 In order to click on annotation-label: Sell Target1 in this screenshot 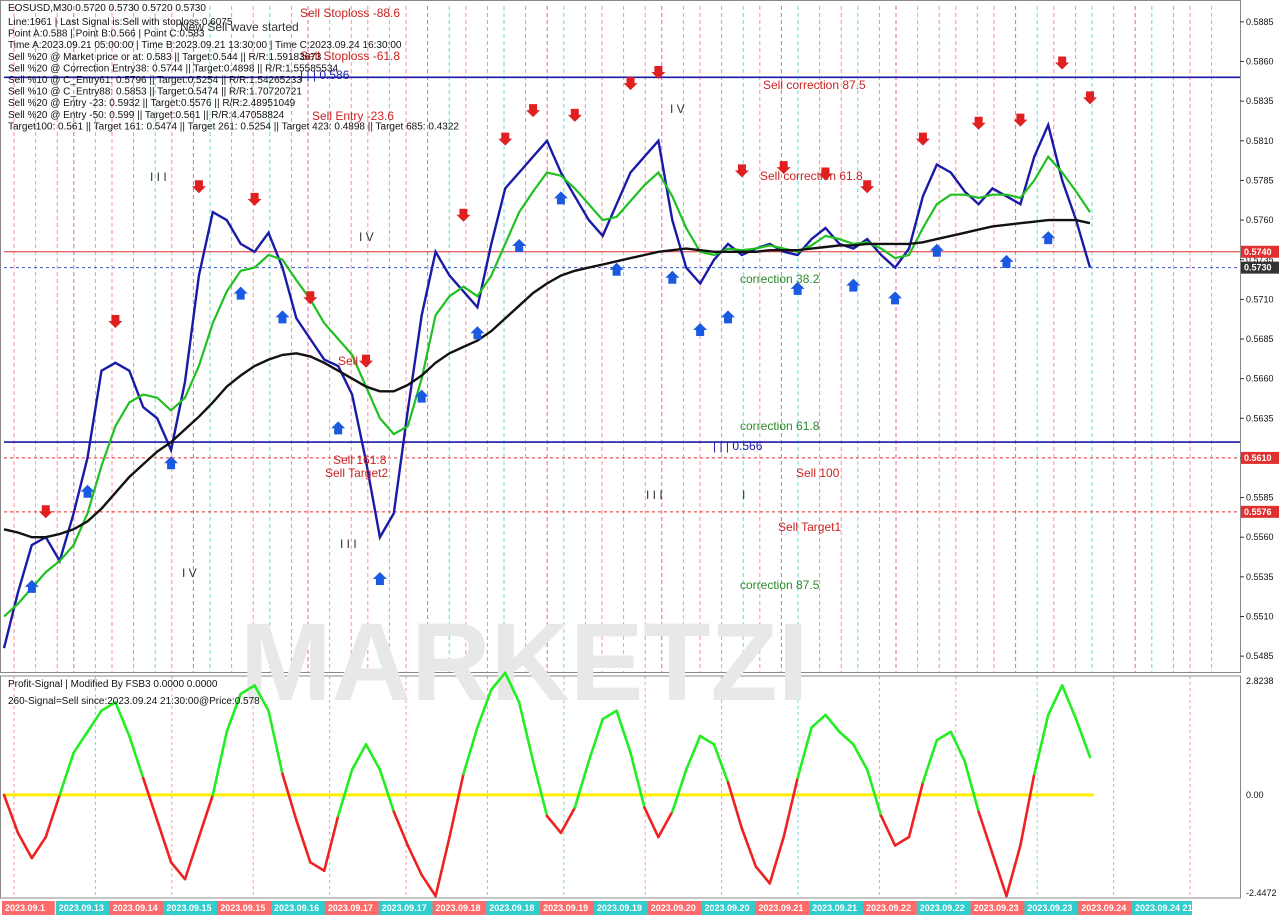, I will do `click(809, 527)`.